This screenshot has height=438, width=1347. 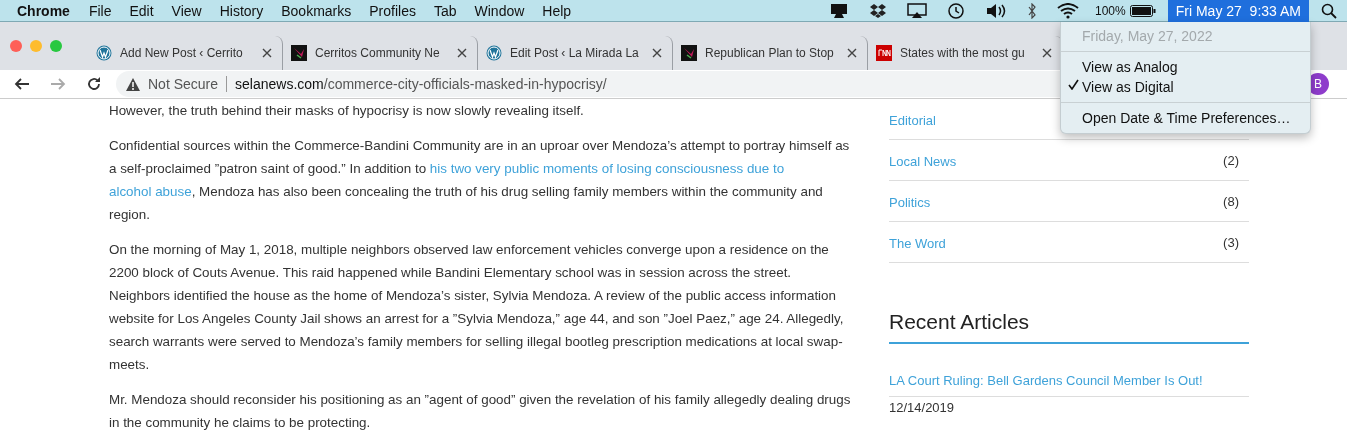 I want to click on clock-history-icon, so click(x=956, y=10).